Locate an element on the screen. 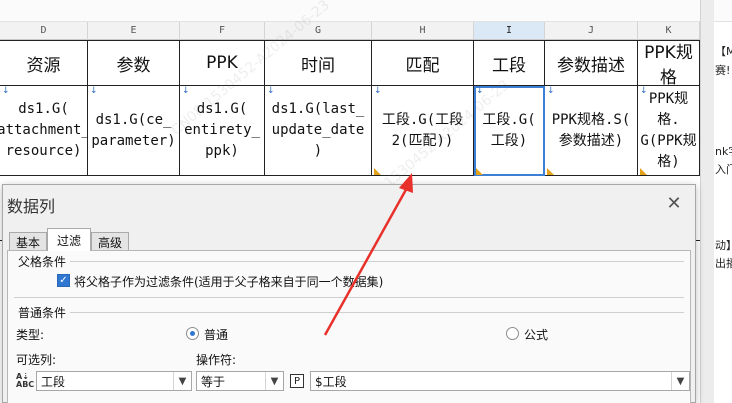 The image size is (732, 403). normal-group-title: 普通条件 is located at coordinates (42, 313).